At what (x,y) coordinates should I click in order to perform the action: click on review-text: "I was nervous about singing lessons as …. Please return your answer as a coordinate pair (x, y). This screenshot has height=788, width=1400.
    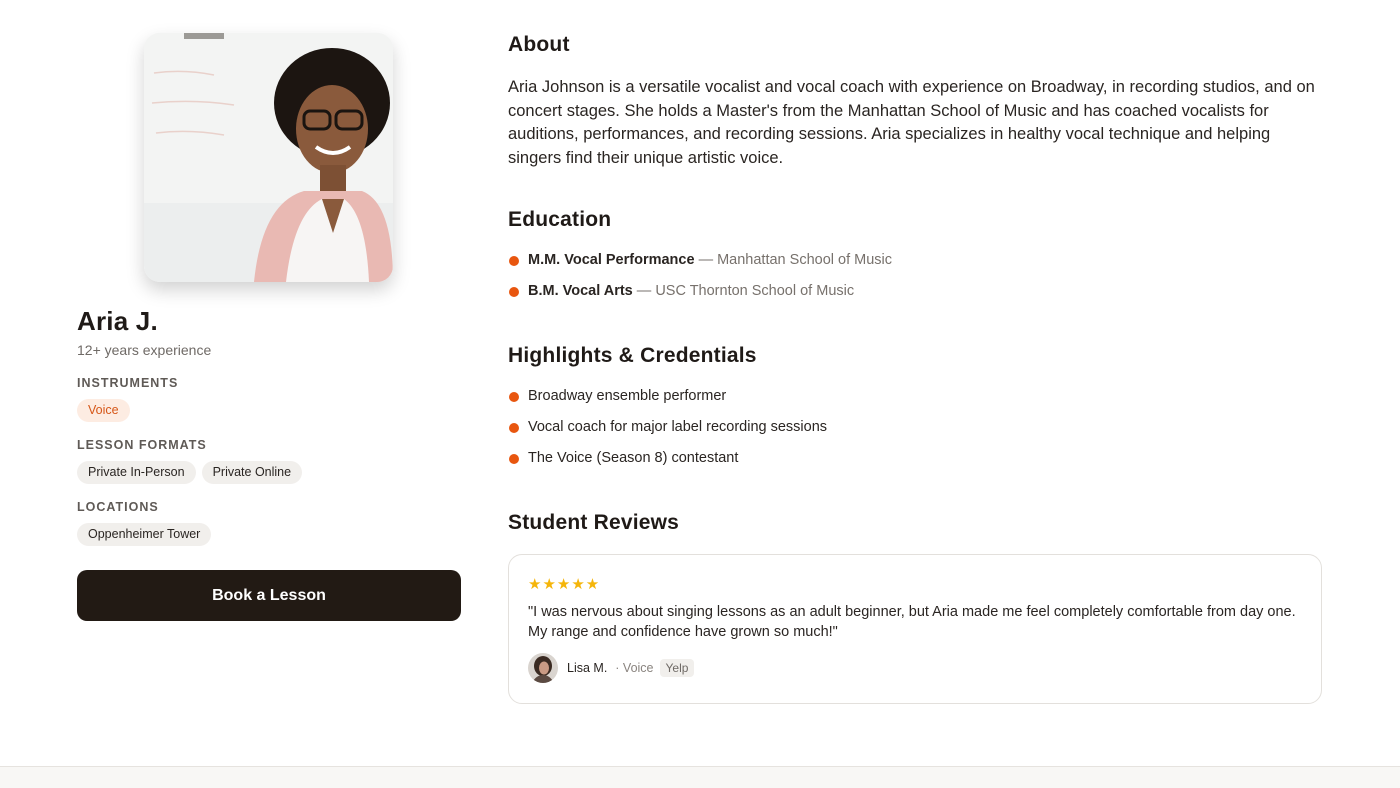
    Looking at the image, I should click on (912, 622).